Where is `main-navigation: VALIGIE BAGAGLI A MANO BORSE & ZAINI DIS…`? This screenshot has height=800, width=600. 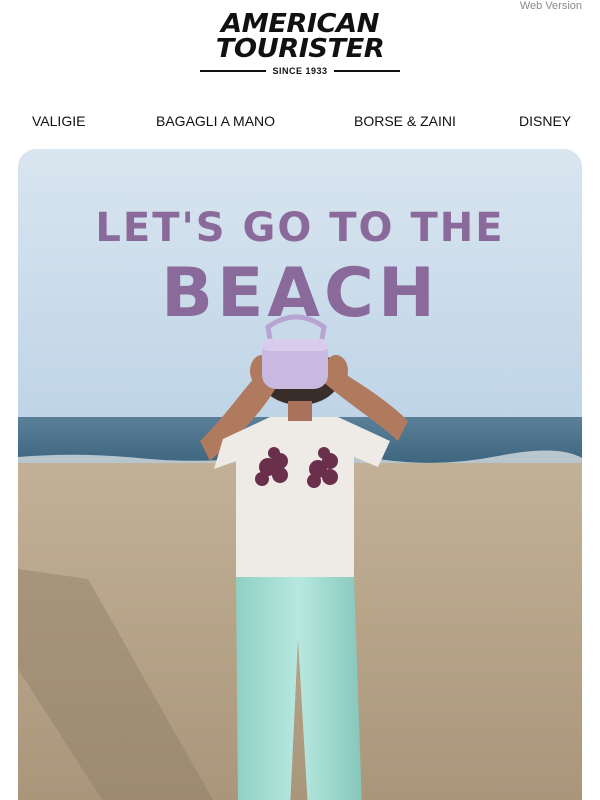 main-navigation: VALIGIE BAGAGLI A MANO BORSE & ZAINI DIS… is located at coordinates (300, 122).